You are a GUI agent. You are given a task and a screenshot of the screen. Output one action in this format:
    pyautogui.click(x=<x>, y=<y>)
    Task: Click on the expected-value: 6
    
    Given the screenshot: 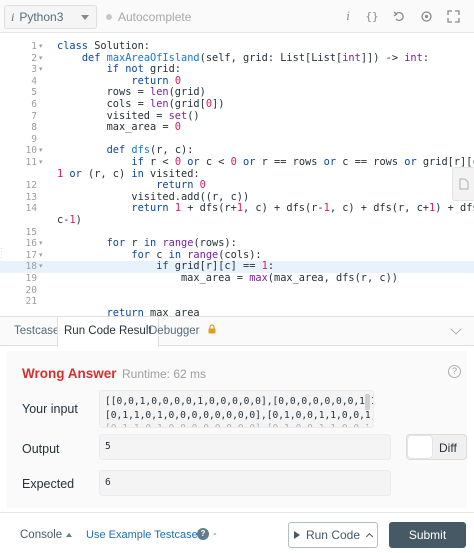 What is the action you would take?
    pyautogui.click(x=108, y=482)
    